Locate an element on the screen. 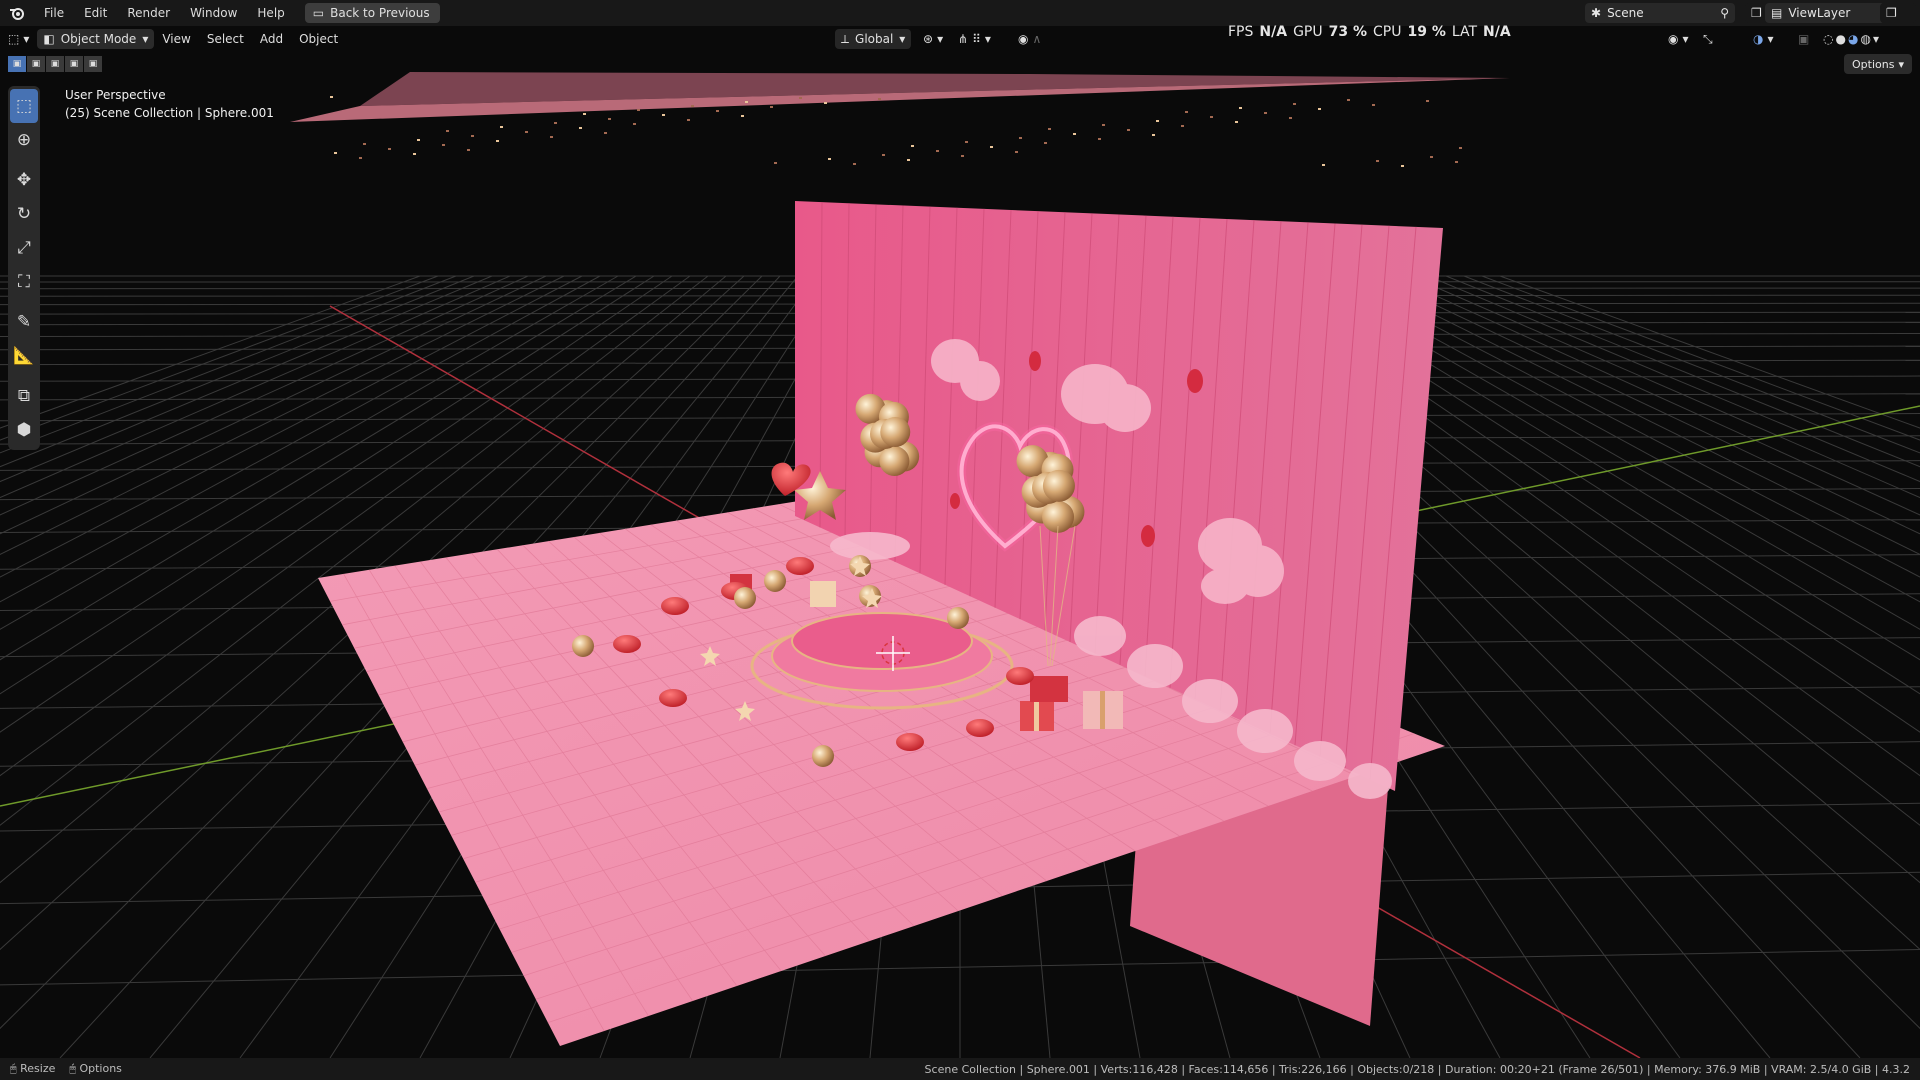  material-shading-icon: ◕ is located at coordinates (1853, 39).